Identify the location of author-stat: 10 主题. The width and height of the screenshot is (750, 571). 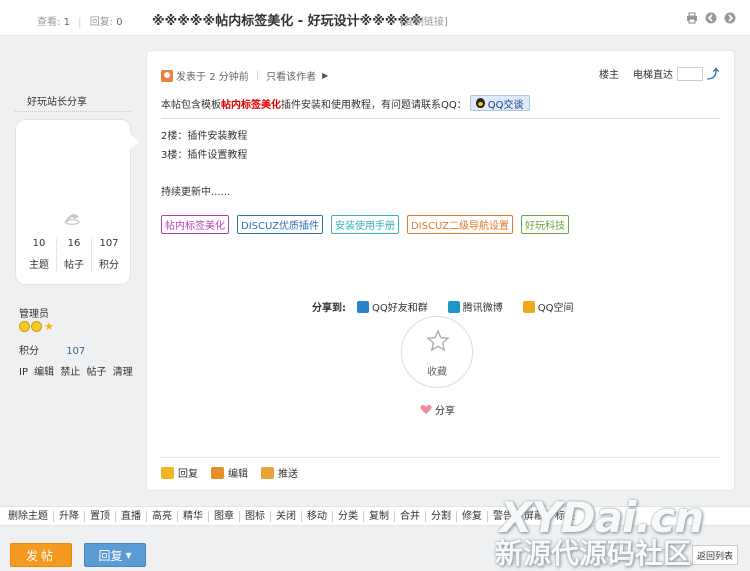
(39, 254).